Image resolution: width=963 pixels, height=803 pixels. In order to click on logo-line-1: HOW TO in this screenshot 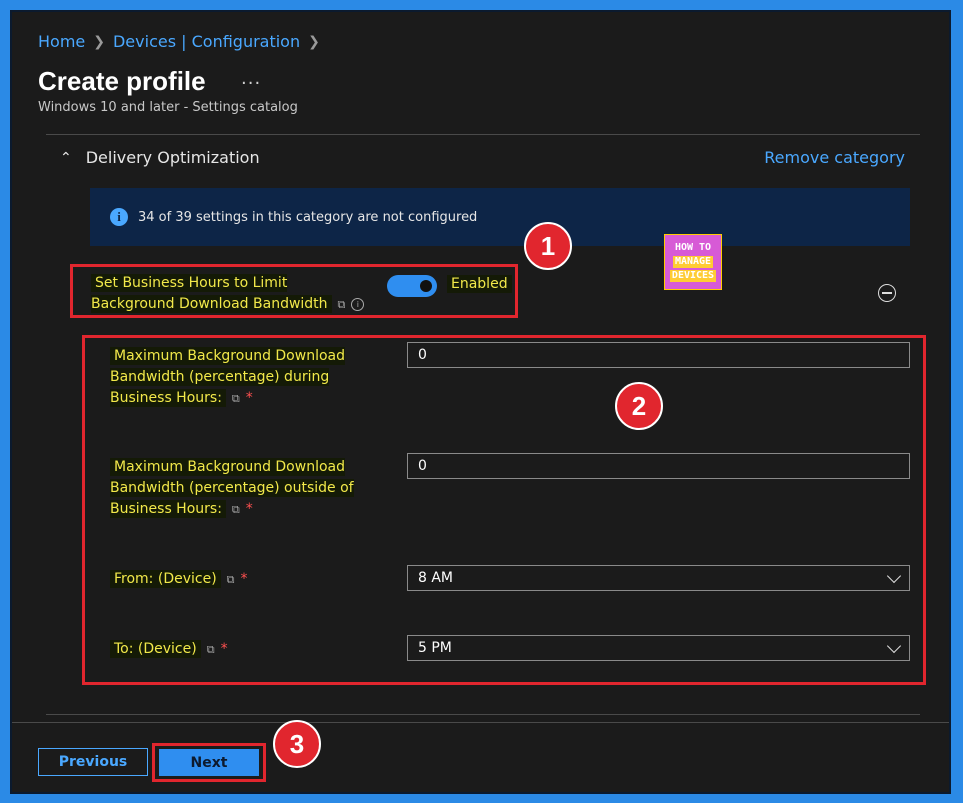, I will do `click(693, 247)`.